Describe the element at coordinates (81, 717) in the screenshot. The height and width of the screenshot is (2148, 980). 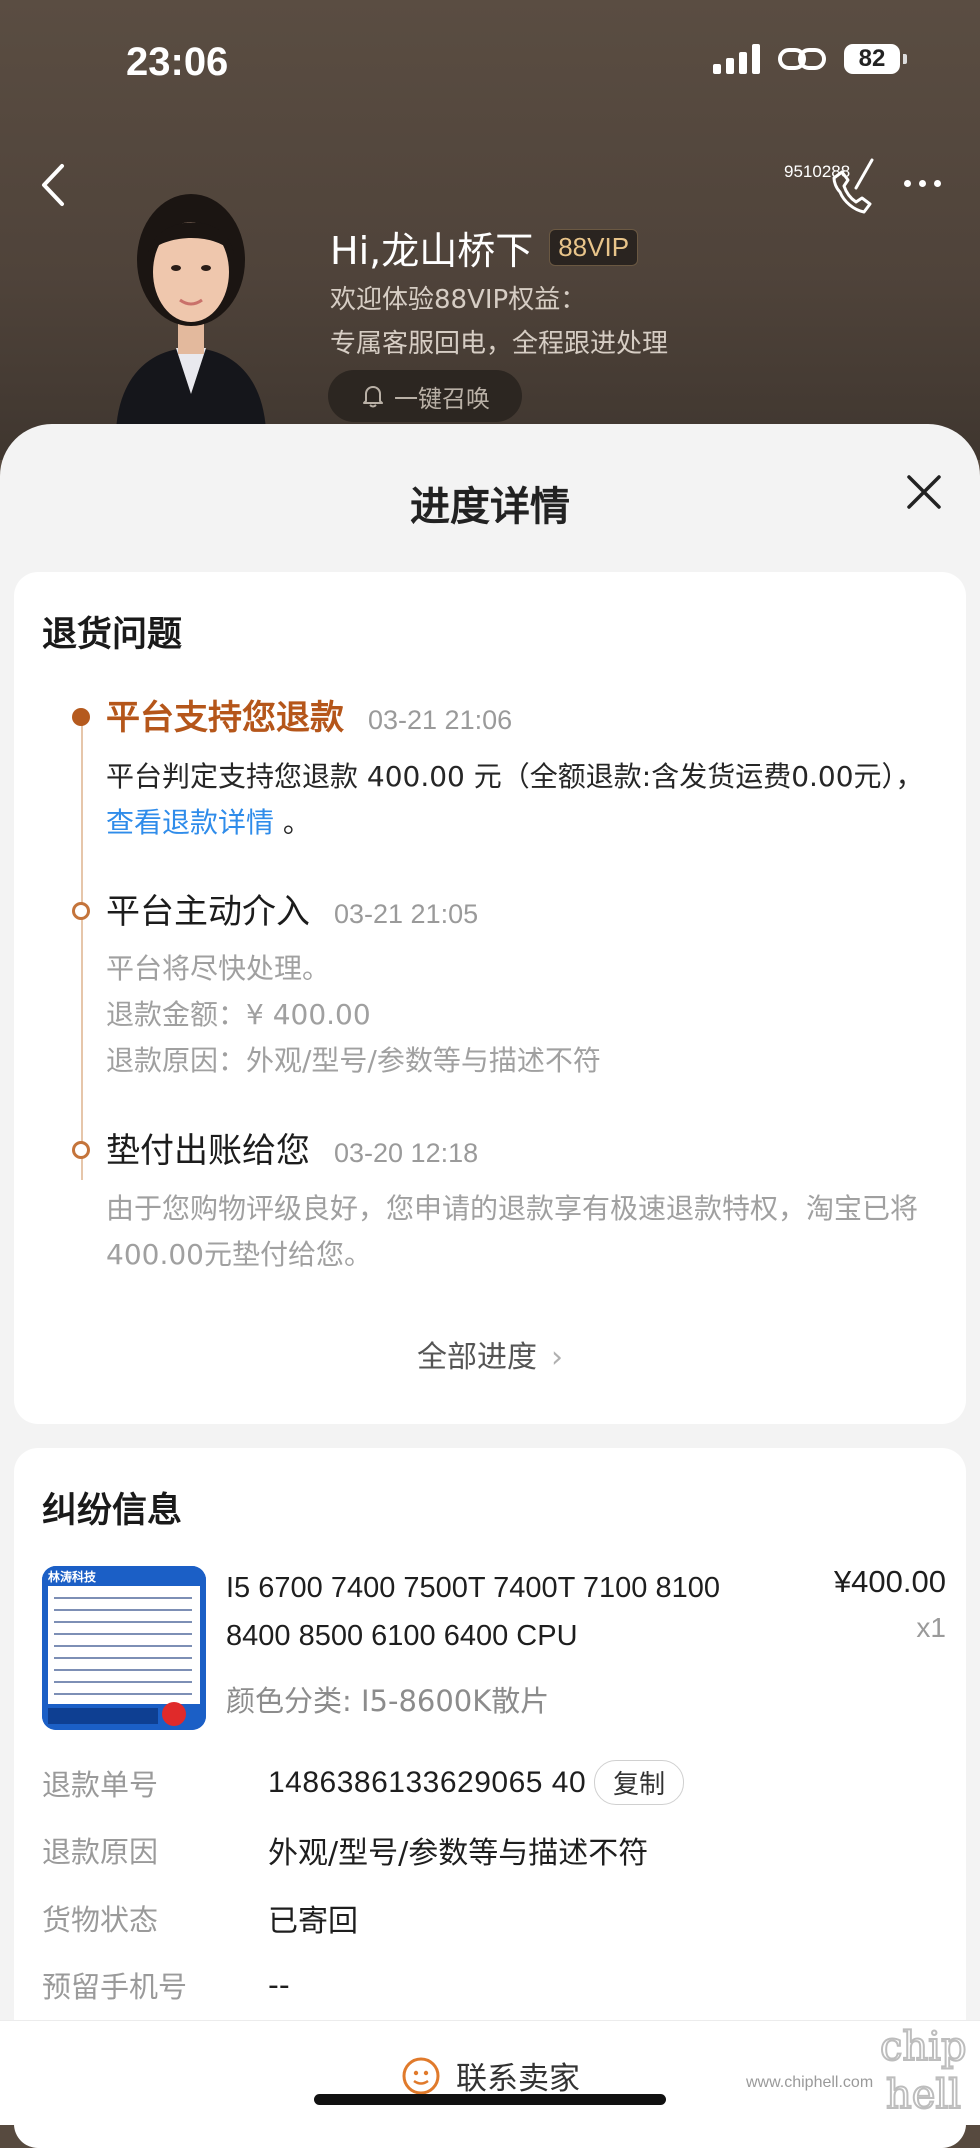
I see `timeline-dot-active` at that location.